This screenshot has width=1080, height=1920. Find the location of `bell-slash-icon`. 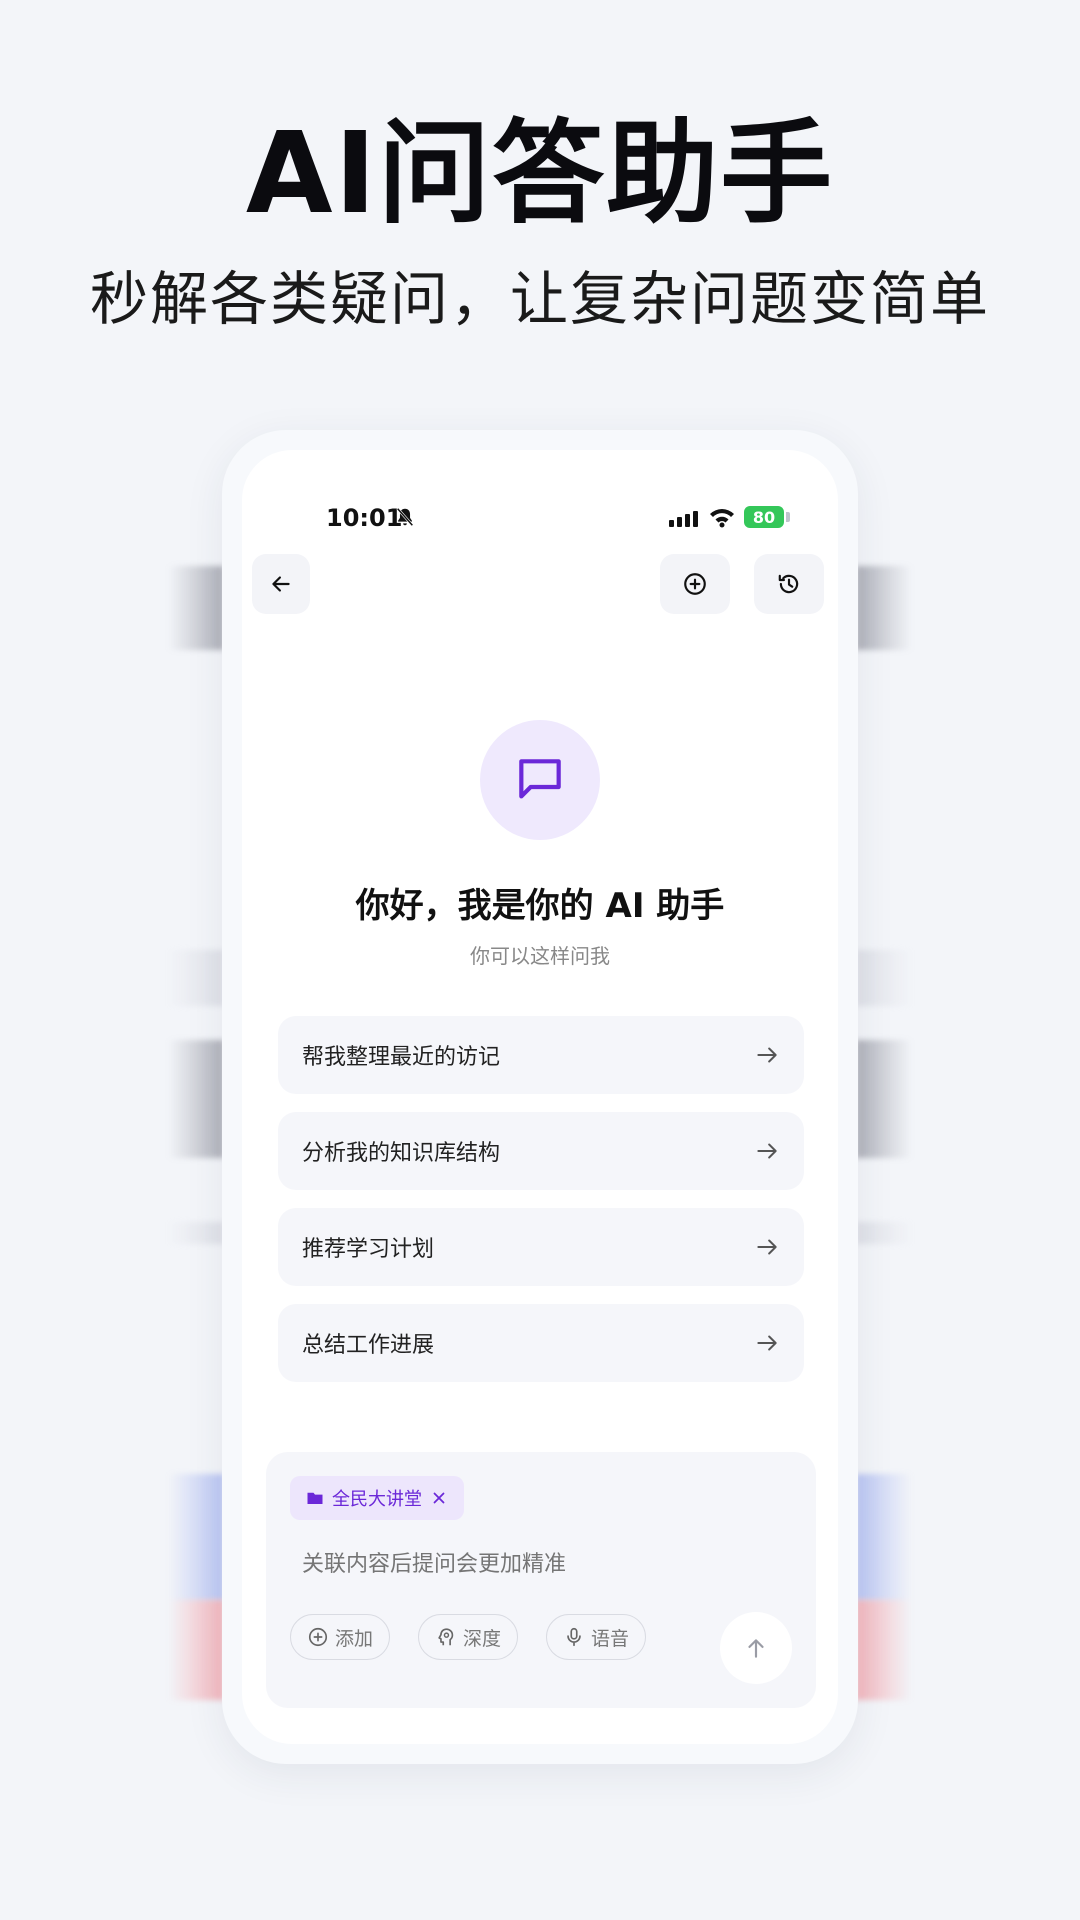

bell-slash-icon is located at coordinates (405, 517).